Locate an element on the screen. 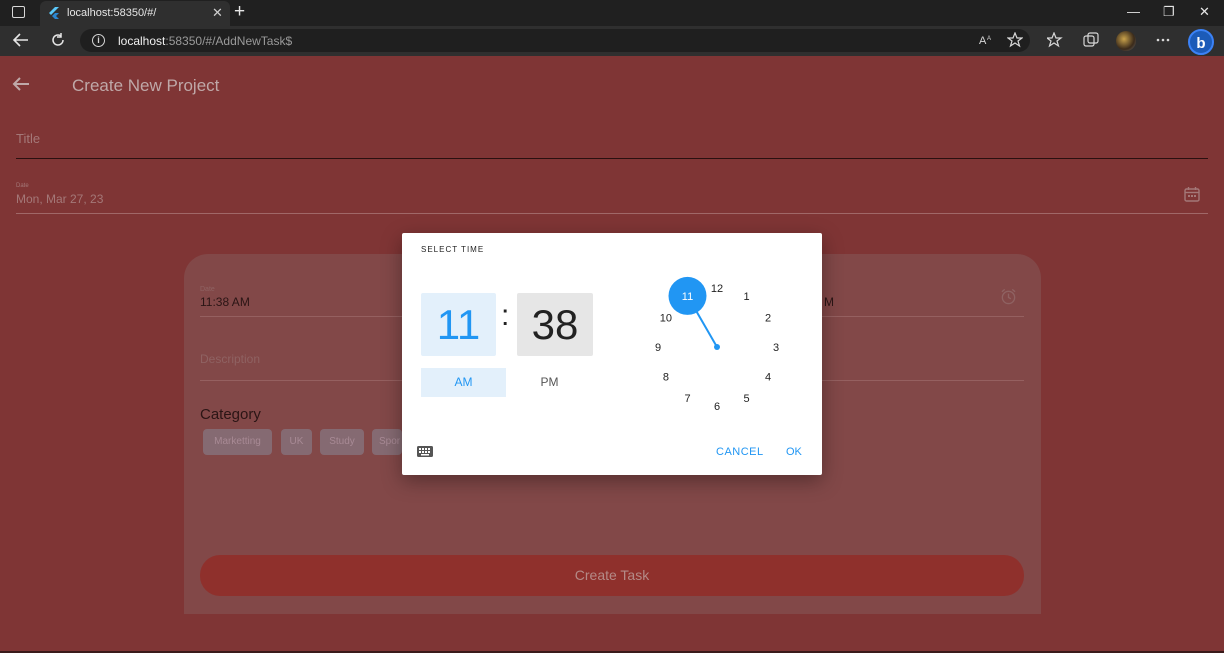 This screenshot has height=653, width=1224. clock-number-8: 8 is located at coordinates (666, 378).